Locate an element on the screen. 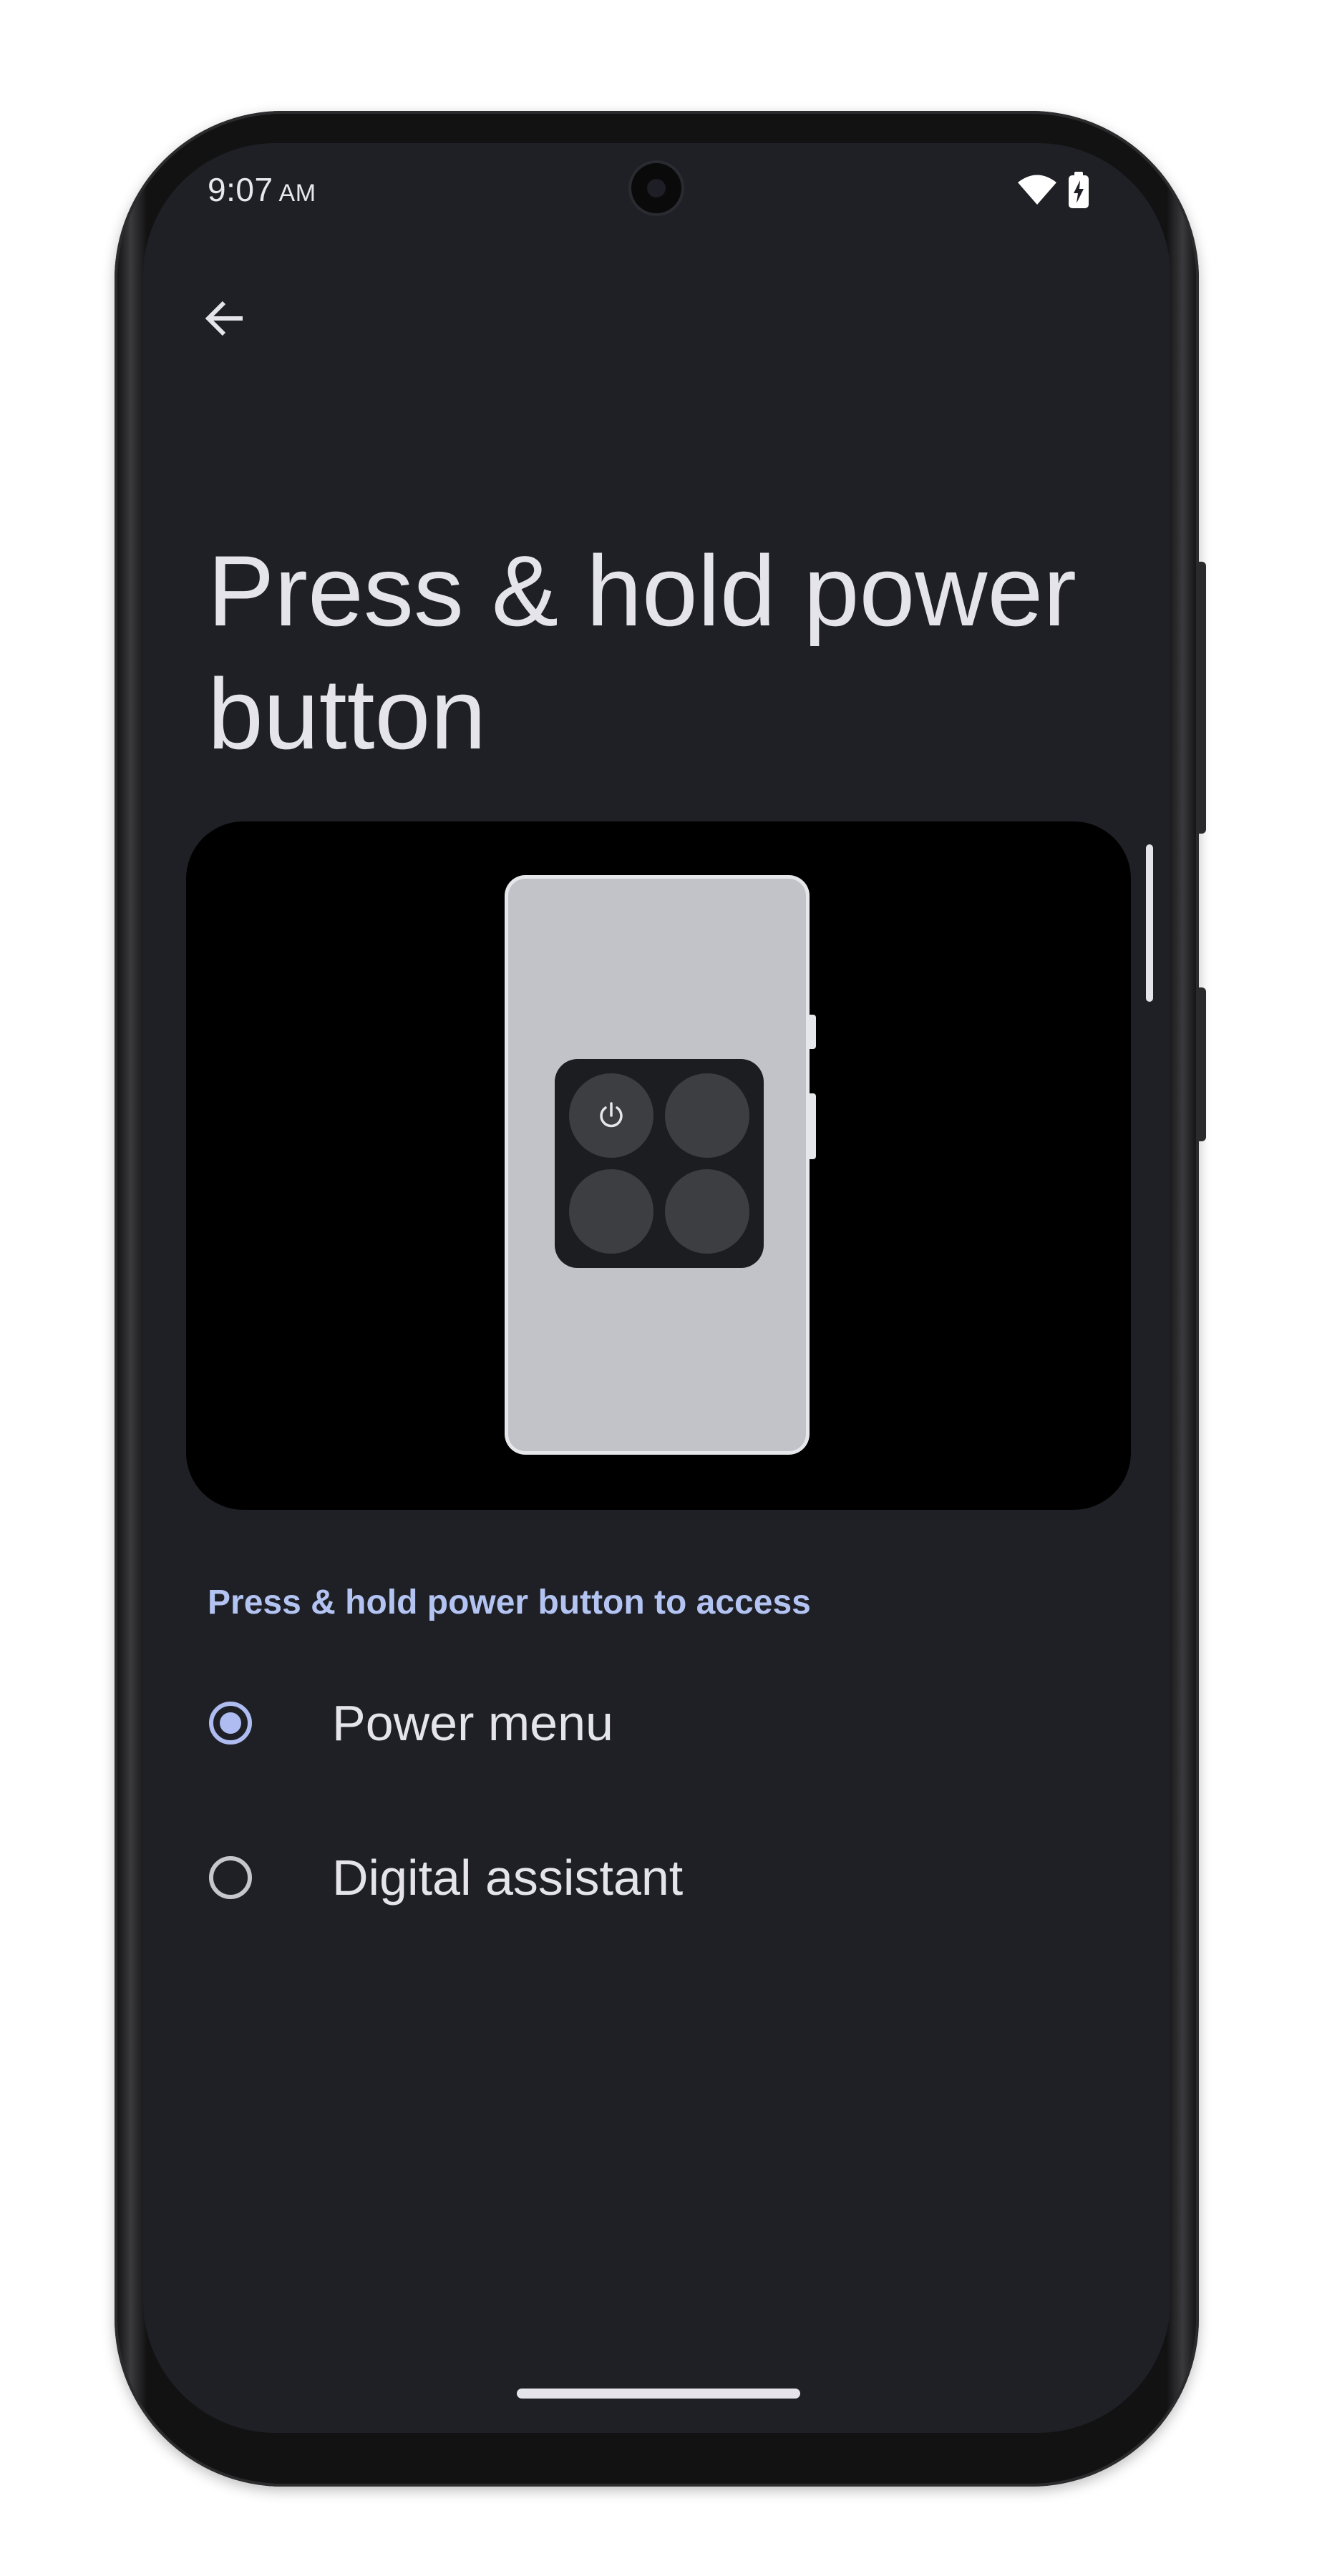 The height and width of the screenshot is (2576, 1317). home-indicator is located at coordinates (658, 2394).